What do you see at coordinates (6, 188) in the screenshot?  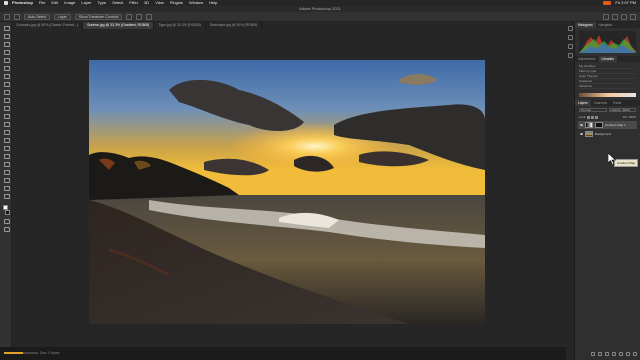 I see `zoom-tool-icon` at bounding box center [6, 188].